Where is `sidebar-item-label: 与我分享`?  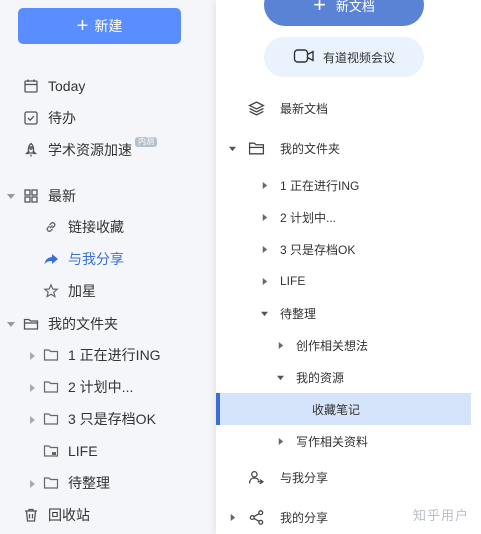 sidebar-item-label: 与我分享 is located at coordinates (96, 259).